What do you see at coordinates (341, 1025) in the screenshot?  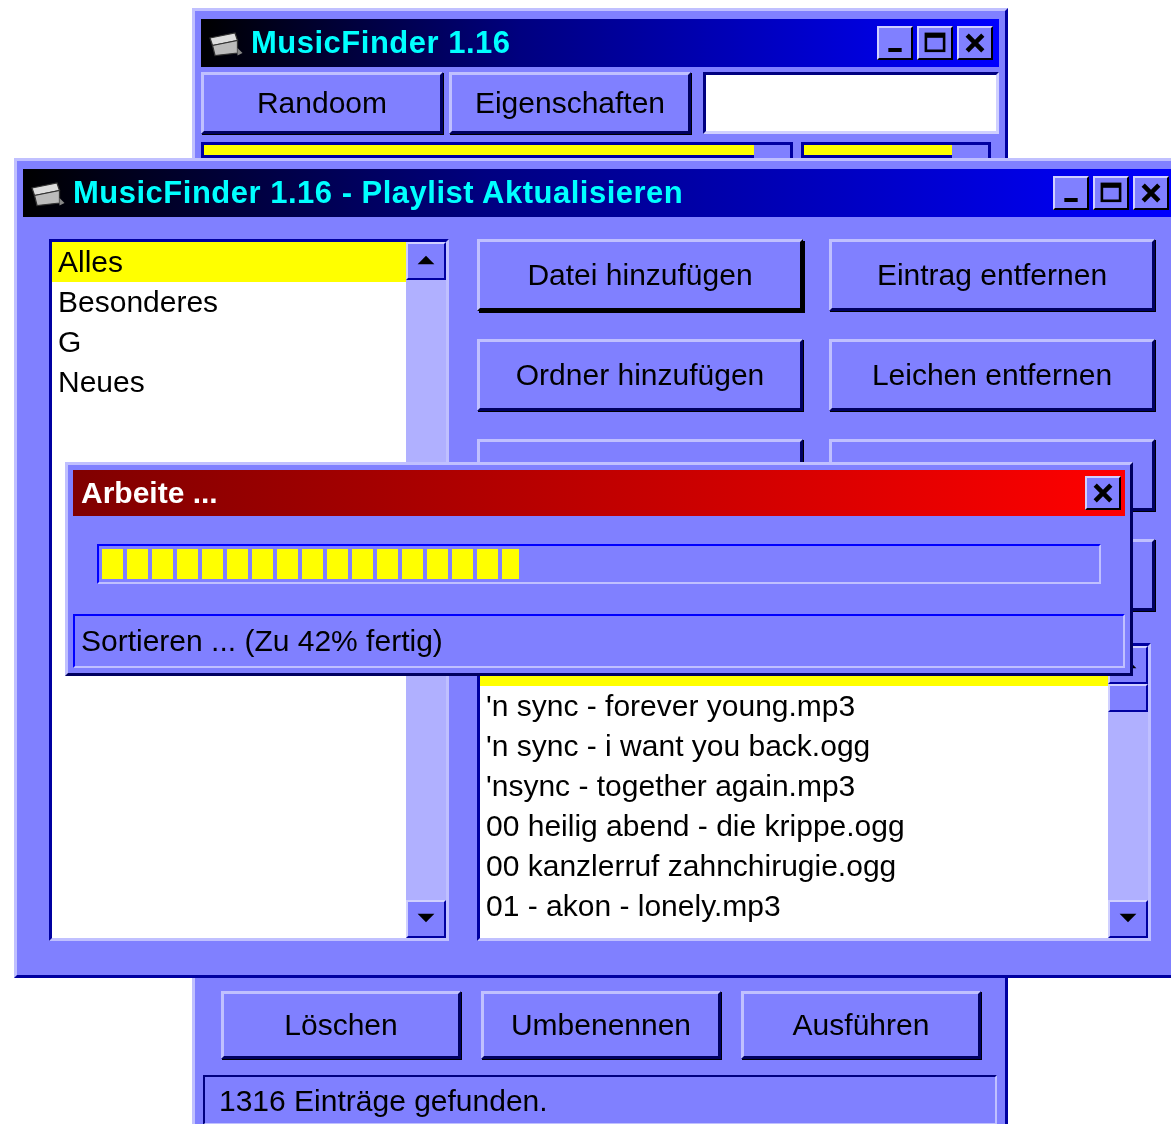 I see `delete-button: Löschen` at bounding box center [341, 1025].